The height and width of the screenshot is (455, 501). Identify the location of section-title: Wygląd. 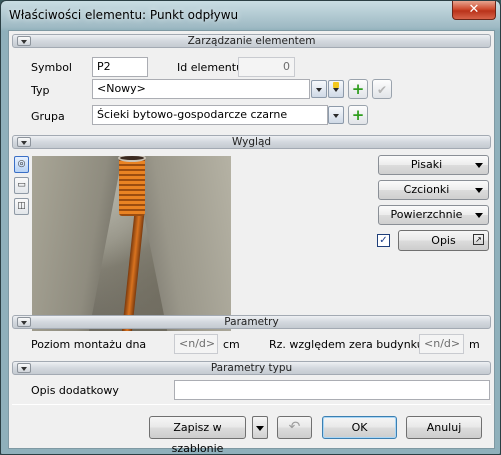
(251, 142).